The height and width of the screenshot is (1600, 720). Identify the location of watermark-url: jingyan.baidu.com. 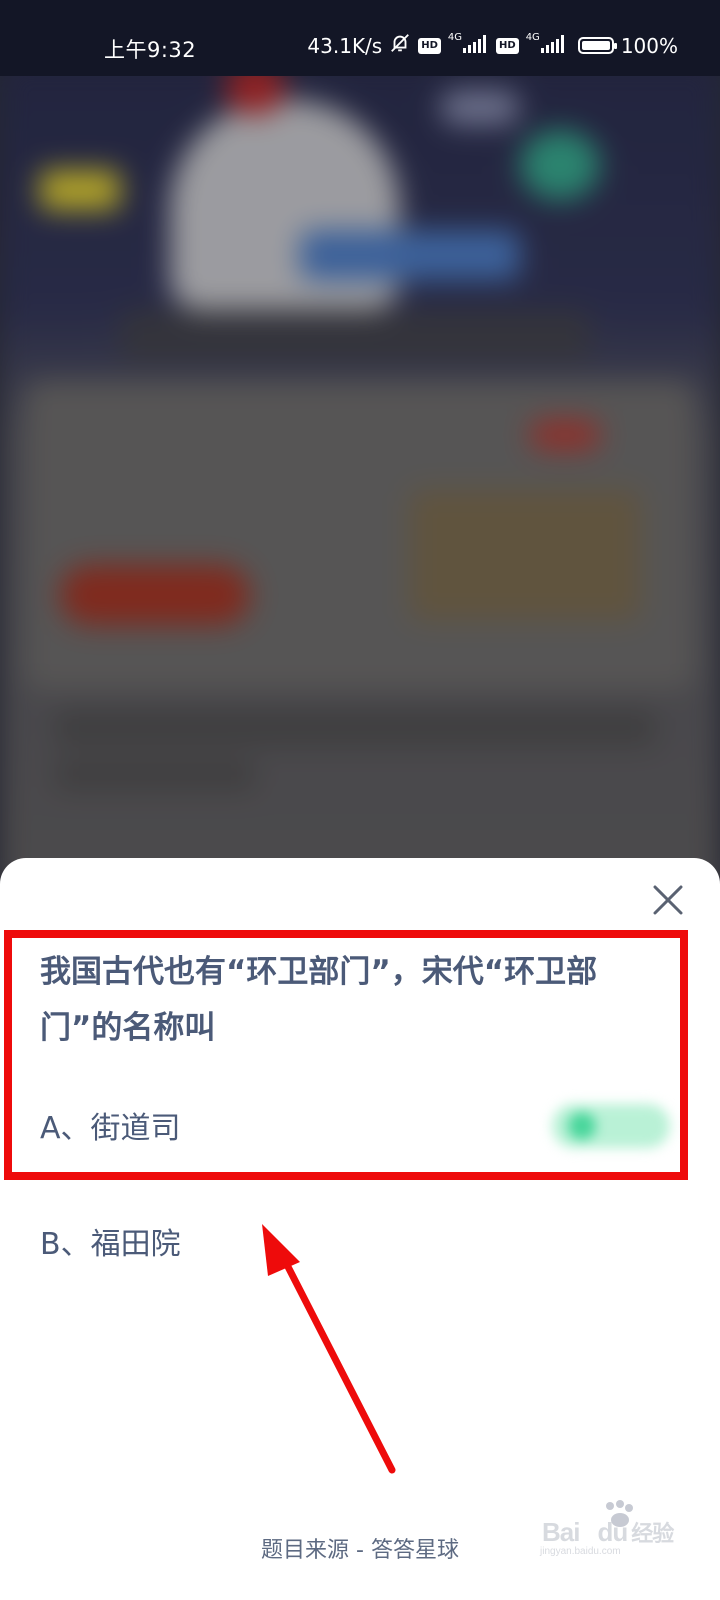
(580, 1551).